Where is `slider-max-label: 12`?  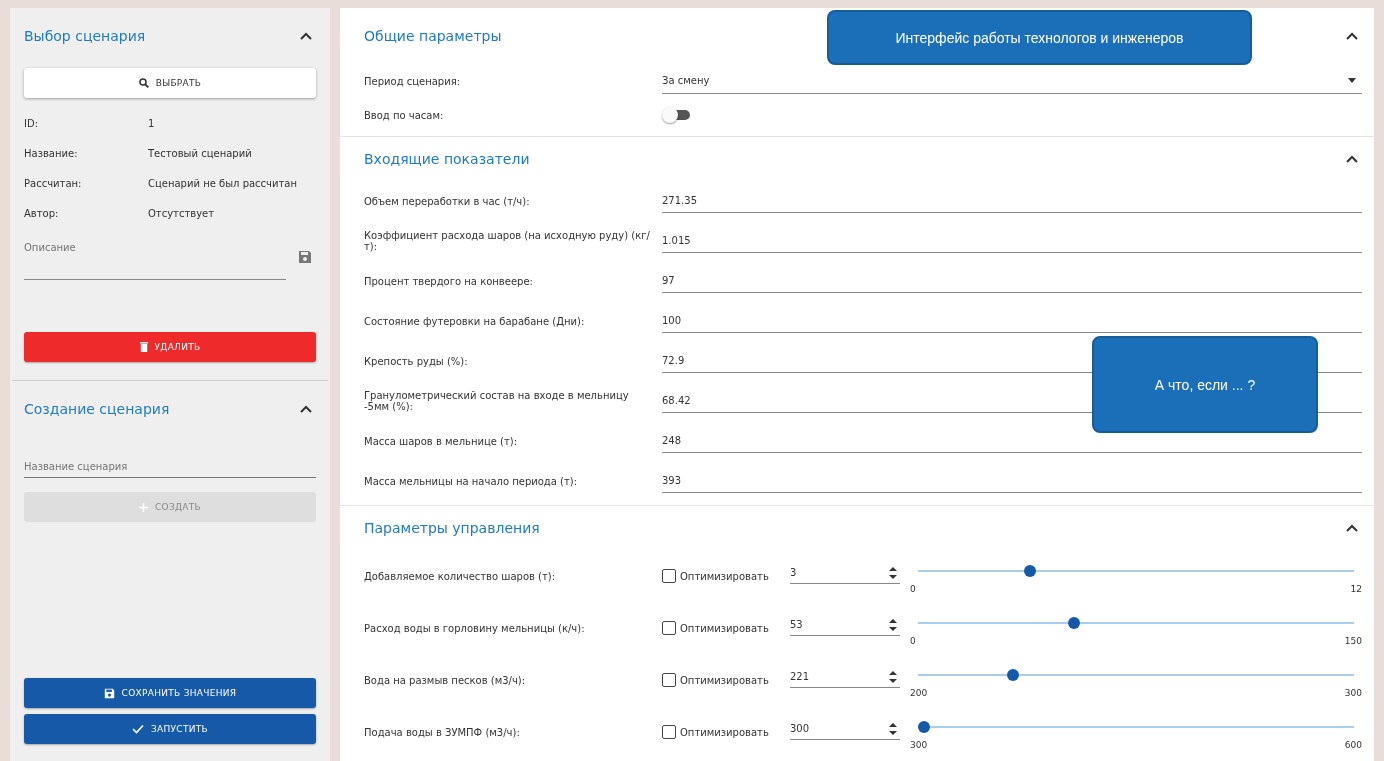
slider-max-label: 12 is located at coordinates (1356, 589).